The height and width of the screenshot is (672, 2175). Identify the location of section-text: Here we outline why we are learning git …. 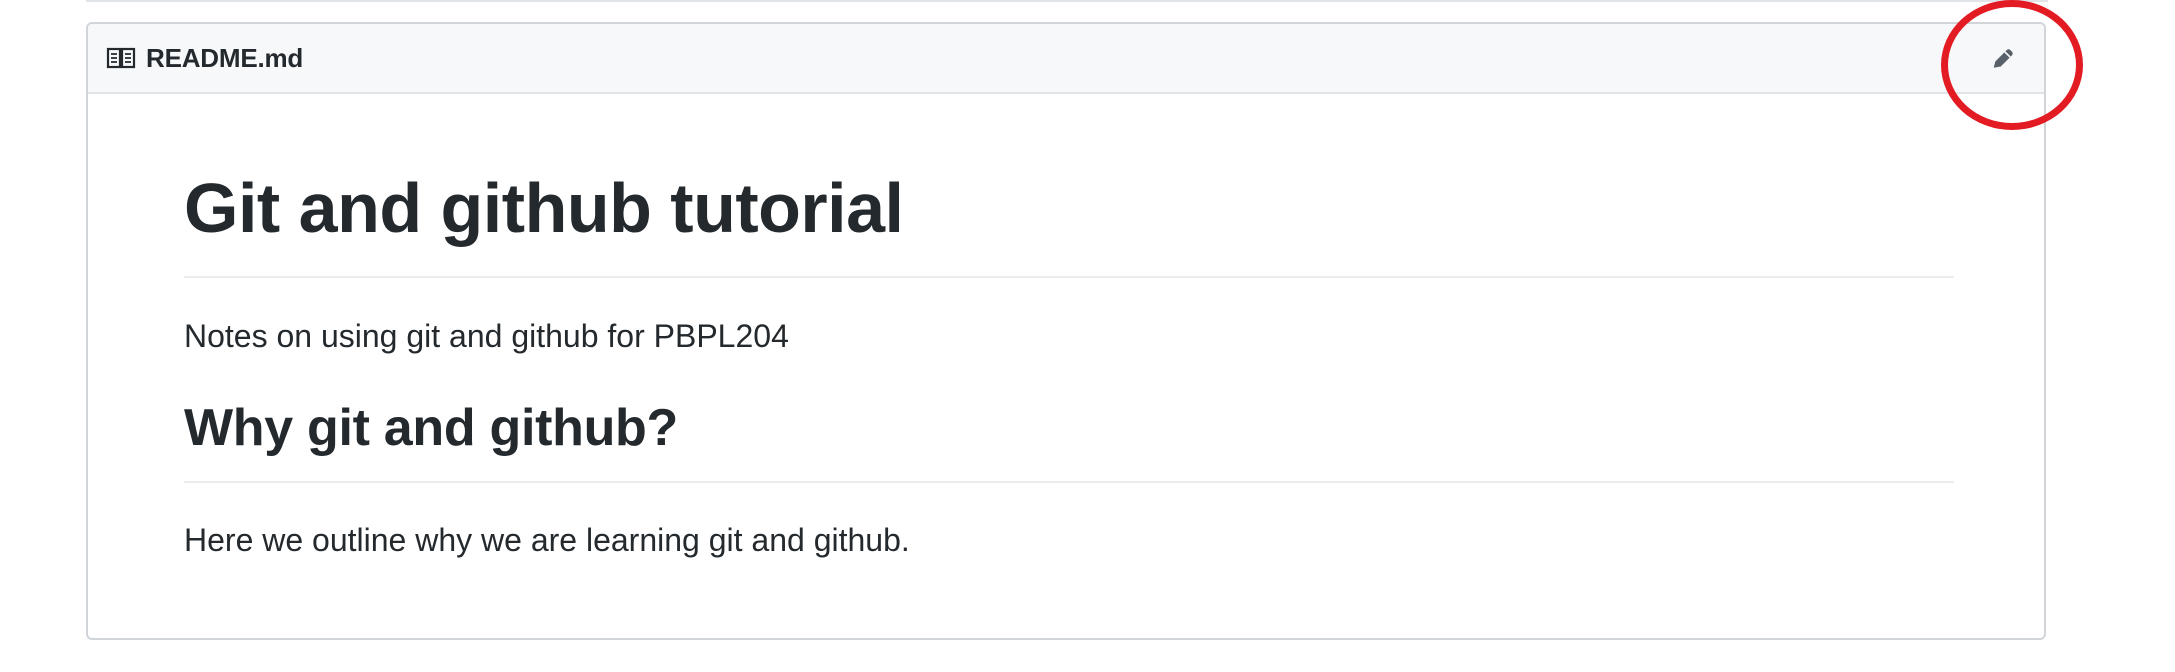
(547, 540).